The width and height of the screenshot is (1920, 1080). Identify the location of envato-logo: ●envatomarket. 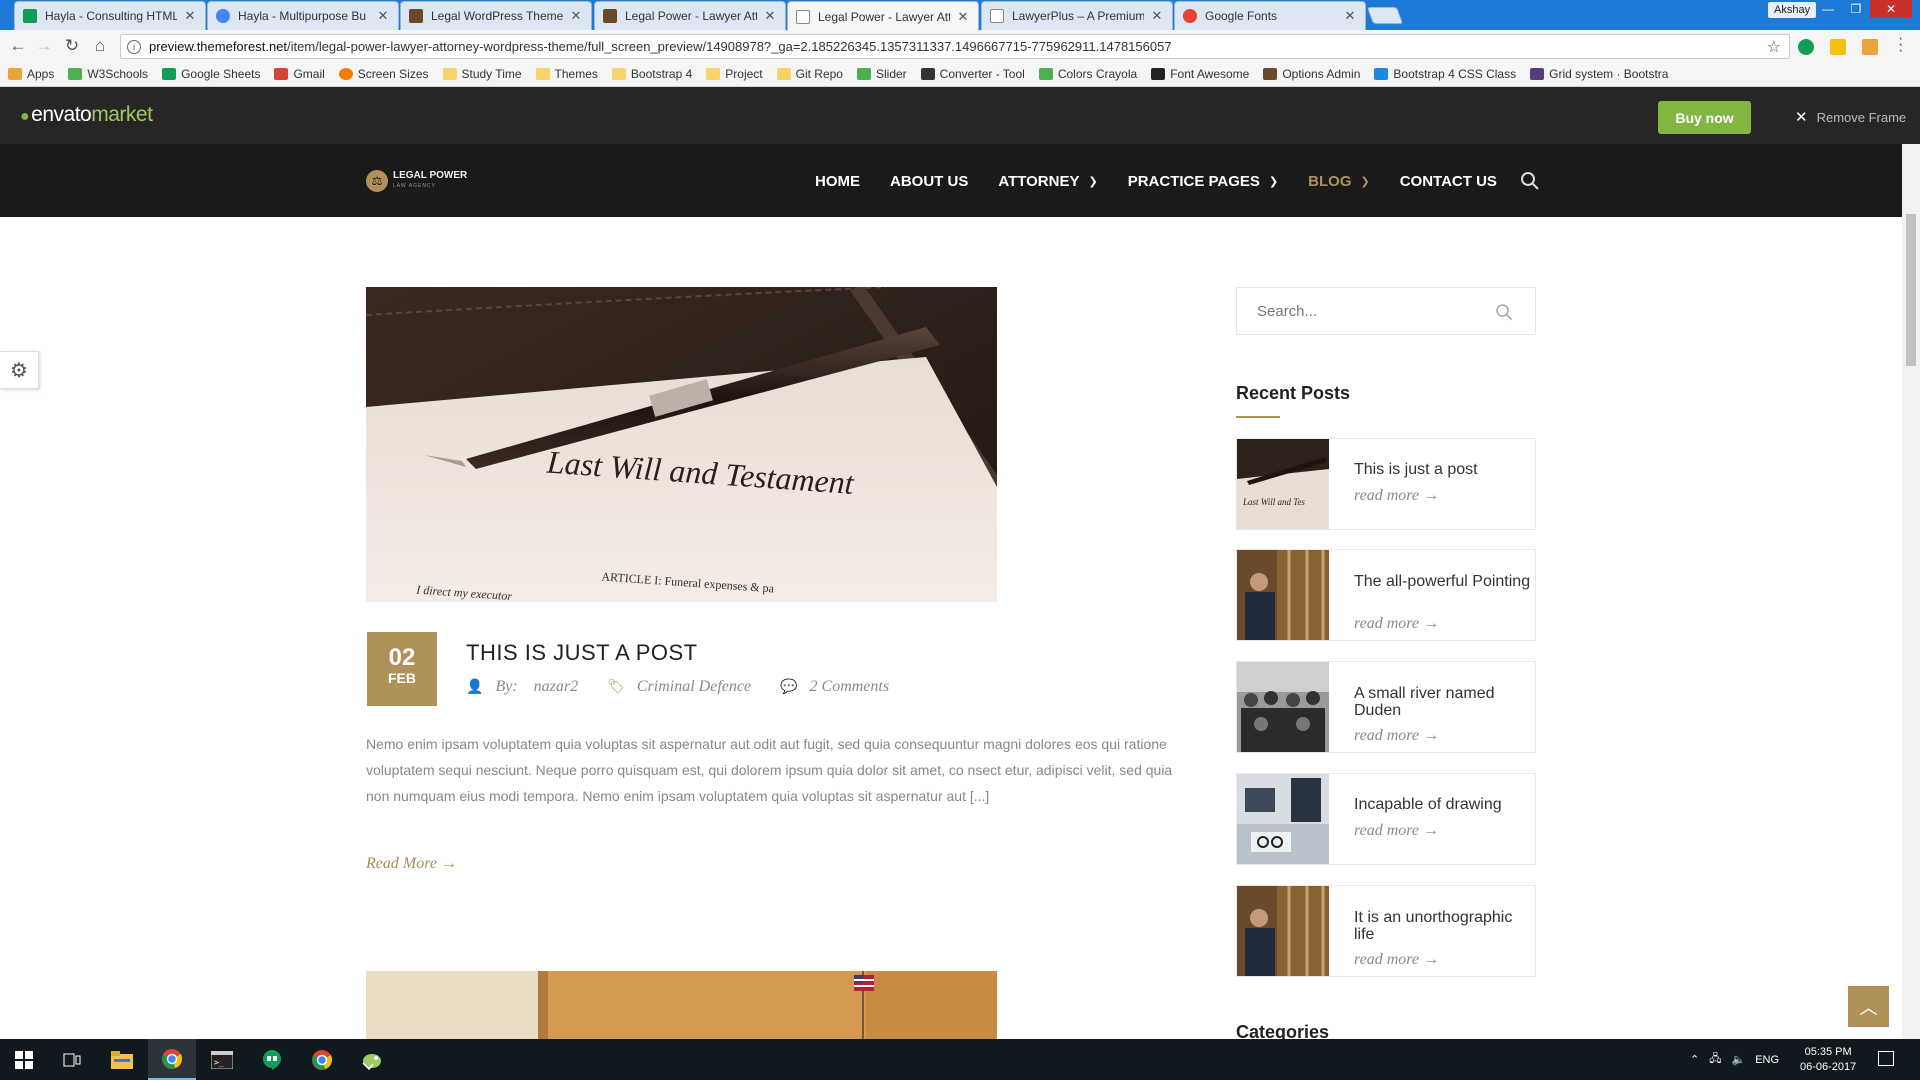
(86, 115).